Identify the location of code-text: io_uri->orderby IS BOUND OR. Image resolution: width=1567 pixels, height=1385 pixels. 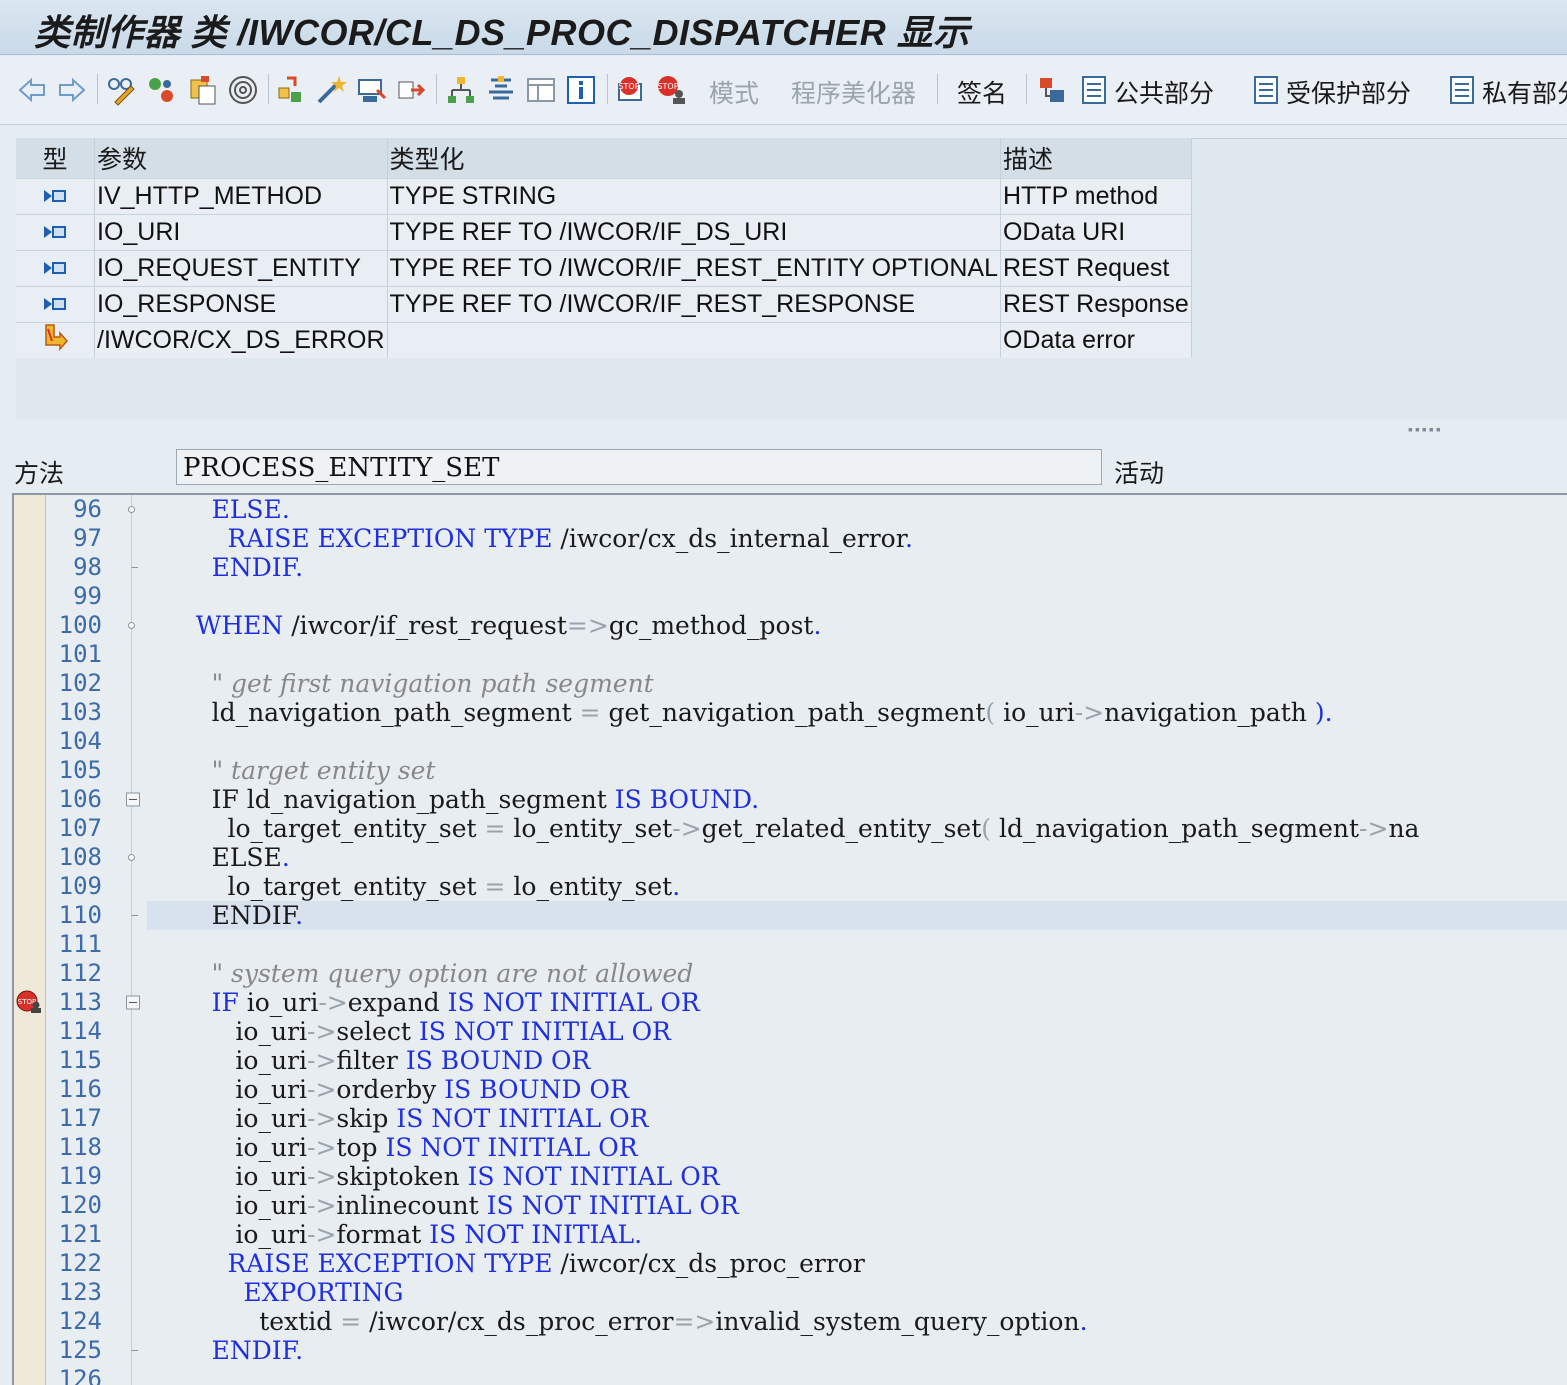
(388, 1089).